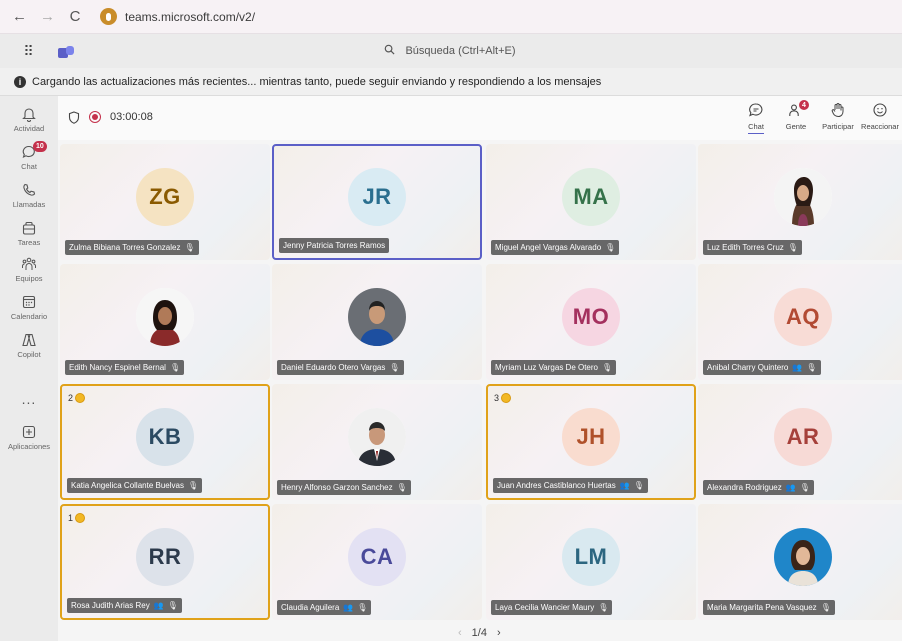  I want to click on people-count-badge: 4, so click(804, 105).